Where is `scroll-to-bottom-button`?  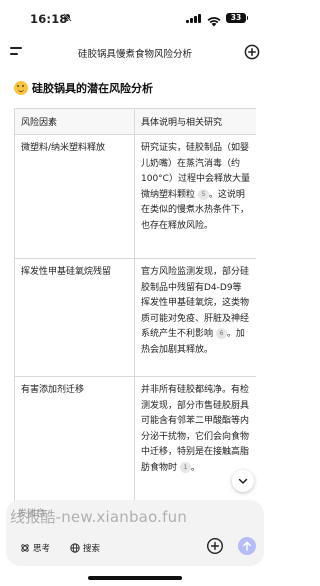
scroll-to-bottom-button is located at coordinates (243, 481).